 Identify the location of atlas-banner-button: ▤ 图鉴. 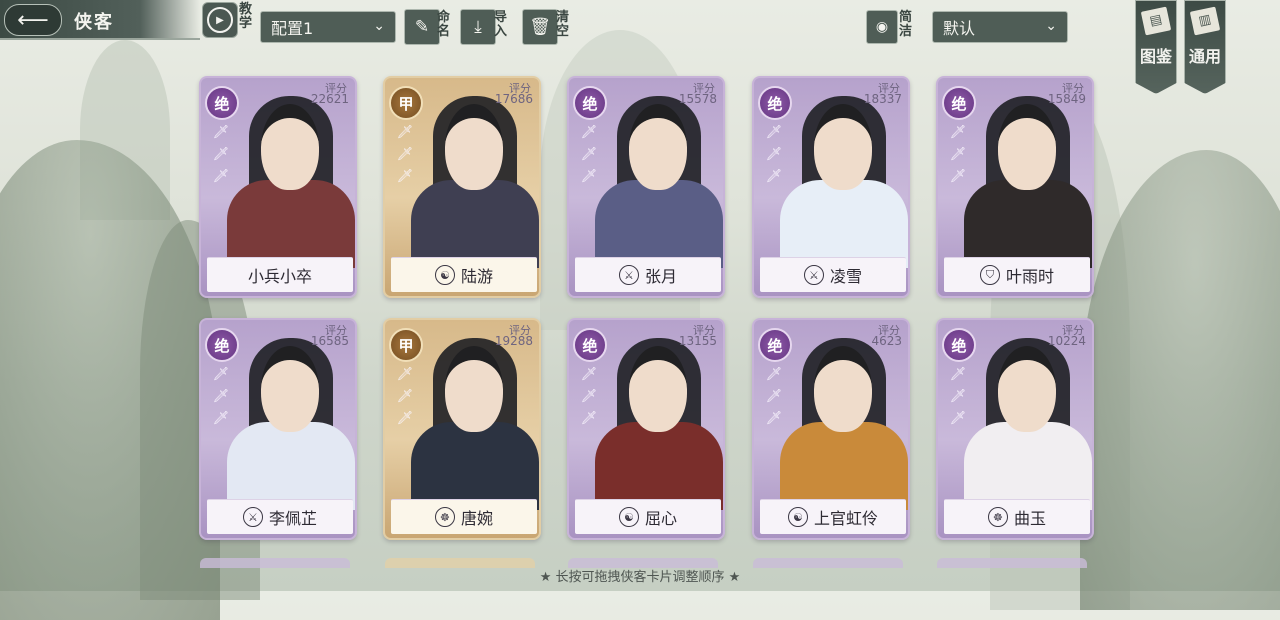
(1156, 47).